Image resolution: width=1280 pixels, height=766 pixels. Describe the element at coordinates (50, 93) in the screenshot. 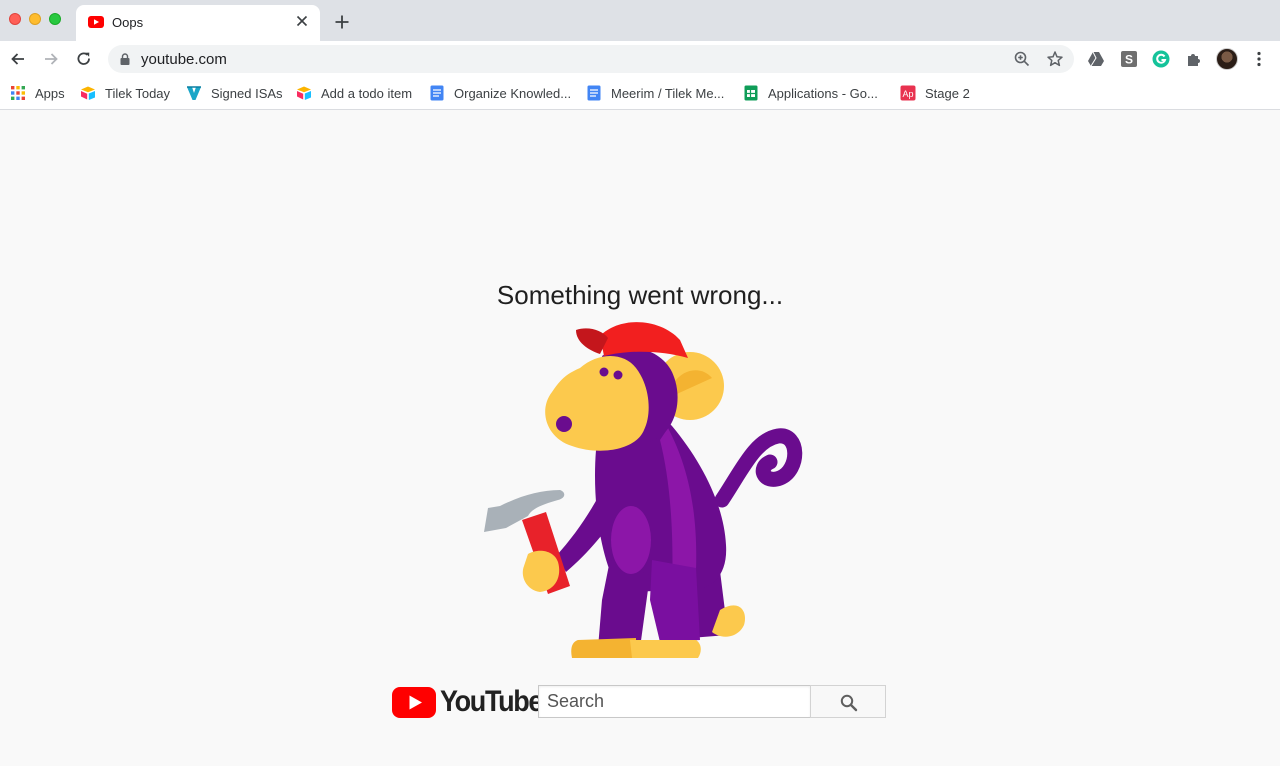

I see `bookmark-label: Apps` at that location.